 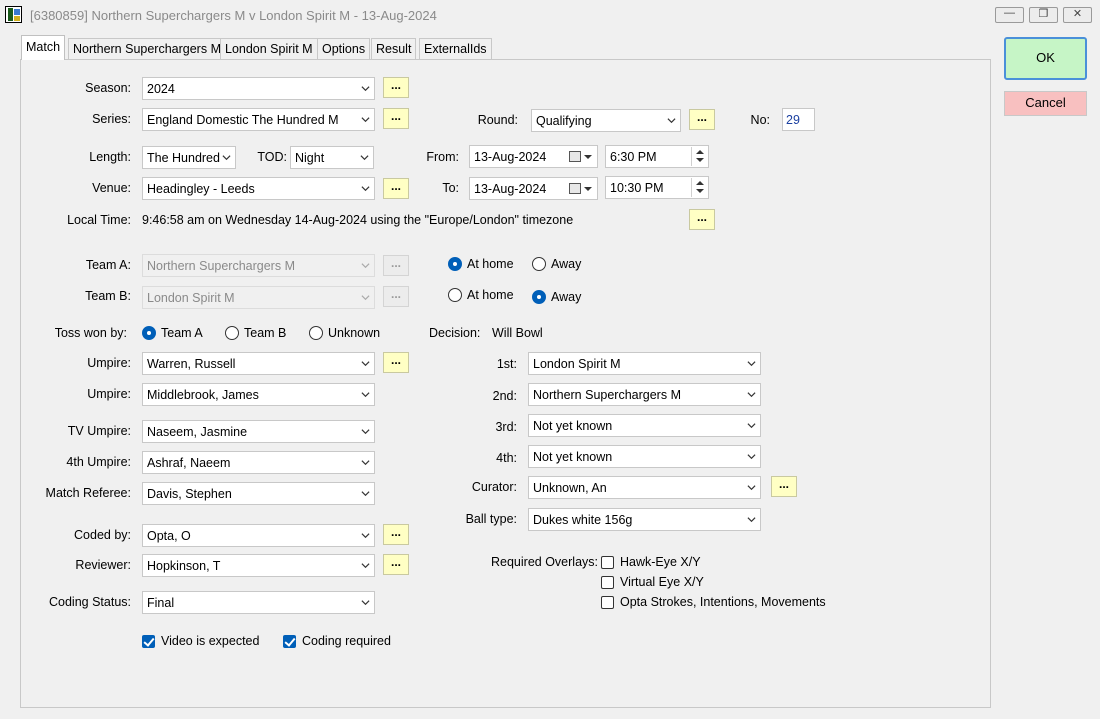 I want to click on umpire2-select: Middlebrook, James, so click(x=258, y=394).